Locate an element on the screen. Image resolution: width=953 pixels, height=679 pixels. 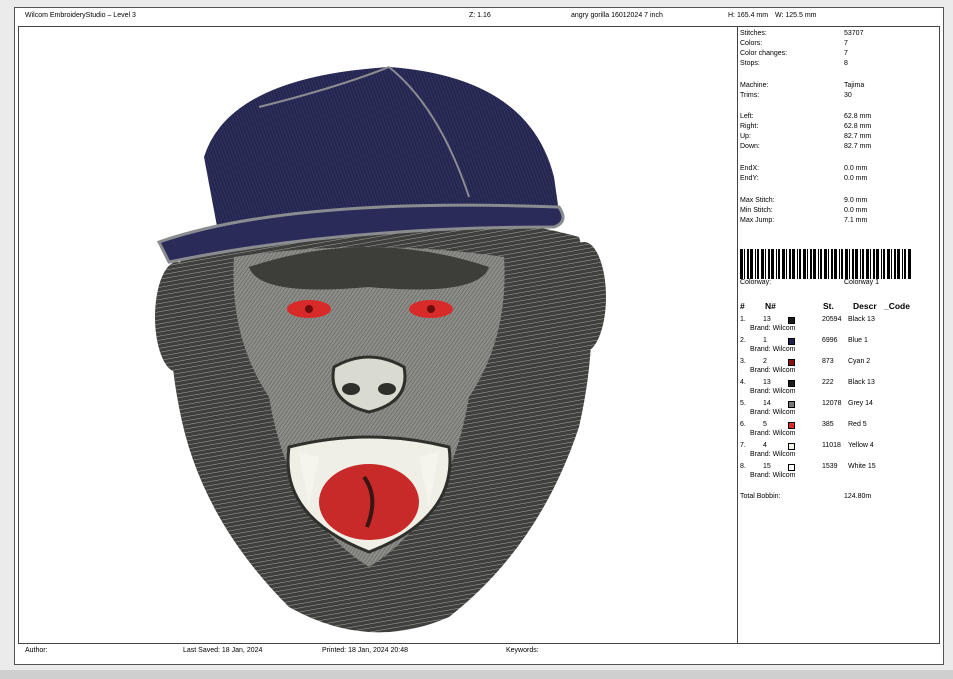
stat-label: EndX: is located at coordinates (750, 168).